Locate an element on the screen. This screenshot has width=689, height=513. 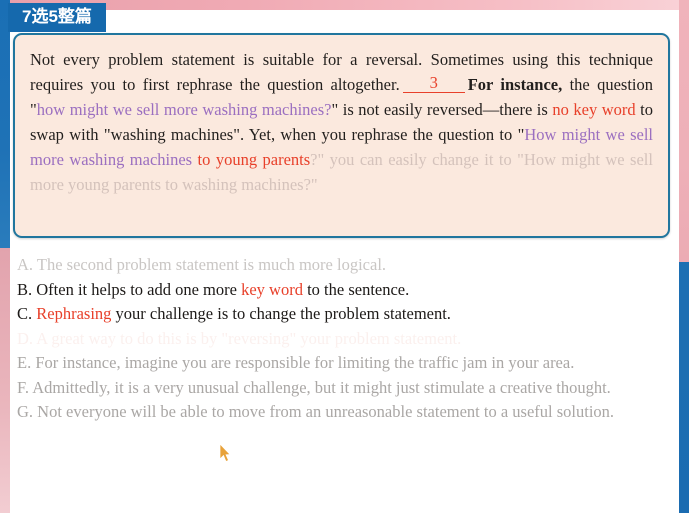
left-pink-bar is located at coordinates (5, 380).